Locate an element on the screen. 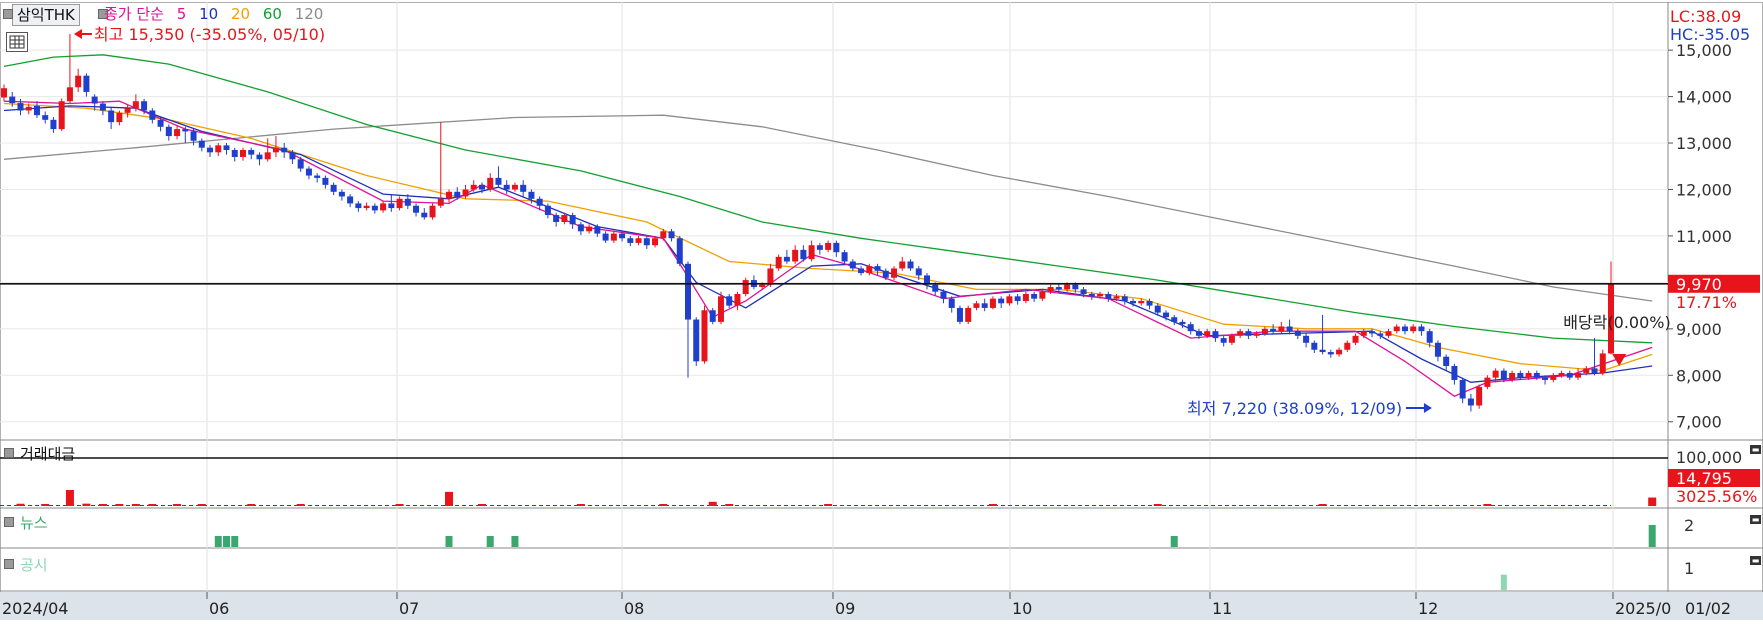  disclosure-panel-icon is located at coordinates (9, 564).